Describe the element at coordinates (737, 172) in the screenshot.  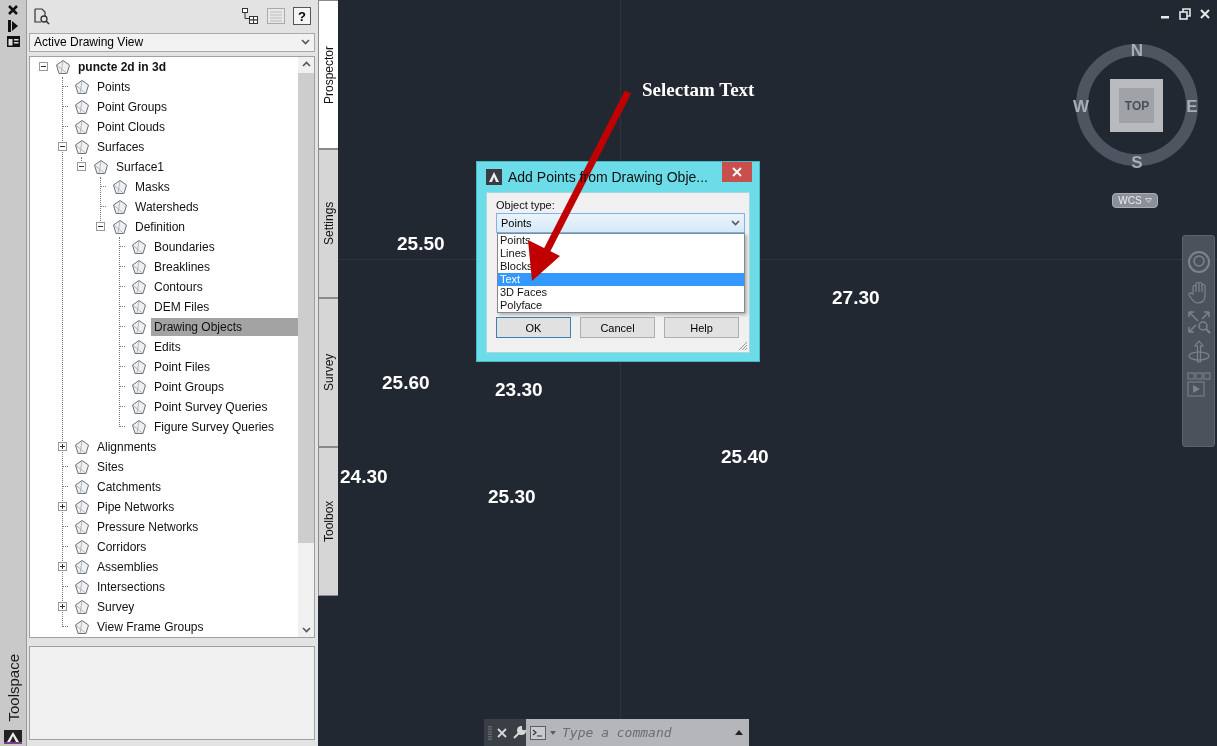
I see `close-button` at that location.